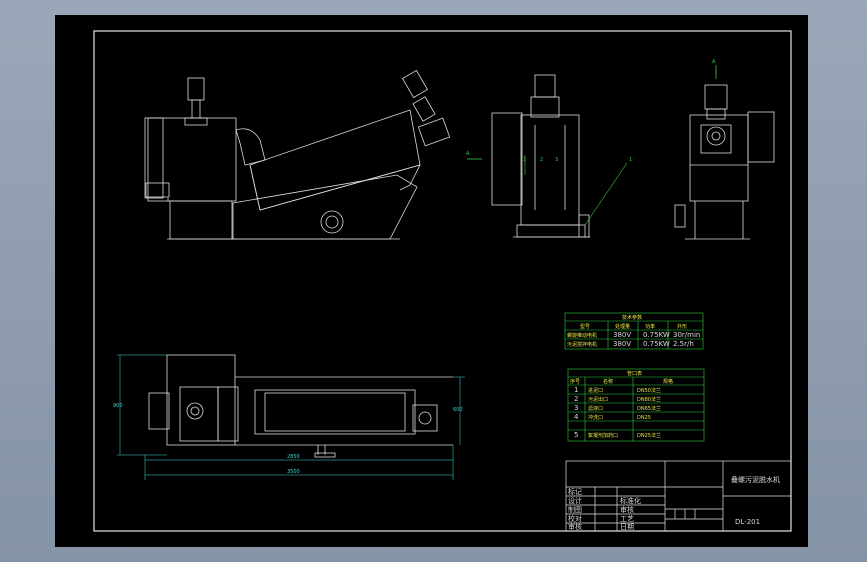 Image resolution: width=867 pixels, height=562 pixels. What do you see at coordinates (668, 381) in the screenshot?
I see `parts-header-2: 规格` at bounding box center [668, 381].